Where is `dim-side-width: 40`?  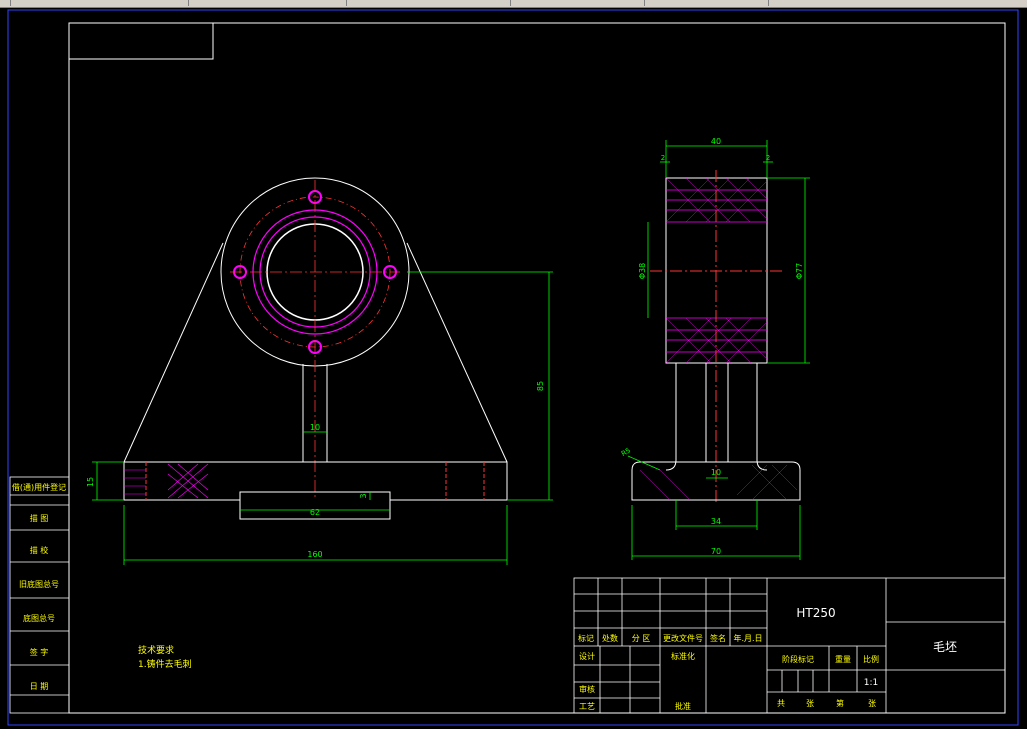
dim-side-width: 40 is located at coordinates (716, 141).